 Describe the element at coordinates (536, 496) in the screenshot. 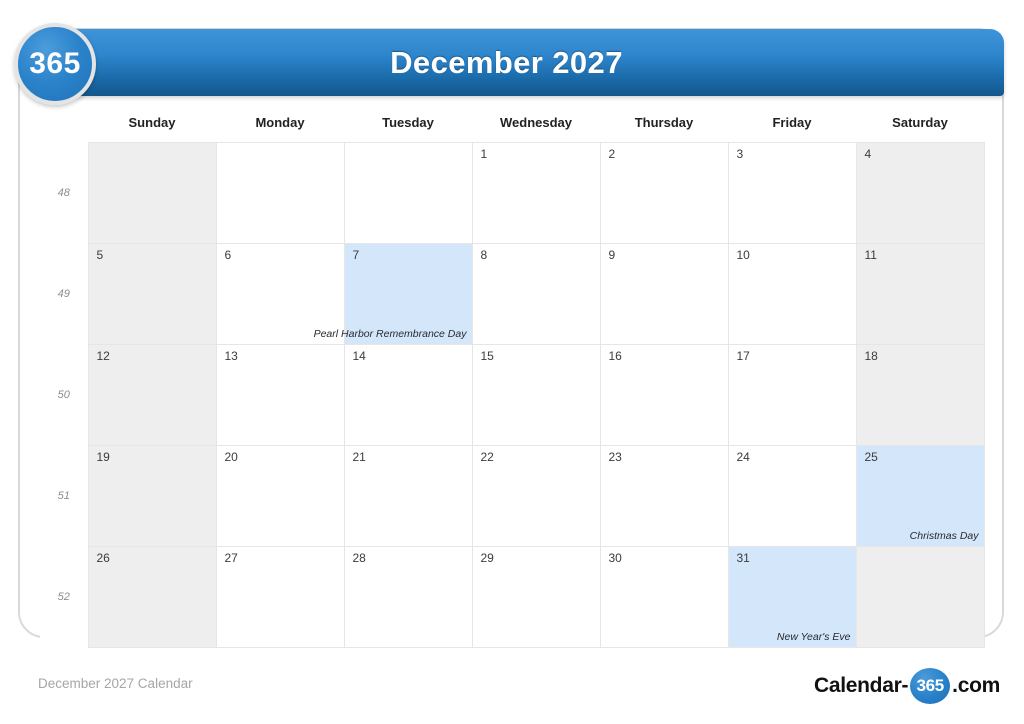

I see `day-cell-wednesday: 22` at that location.